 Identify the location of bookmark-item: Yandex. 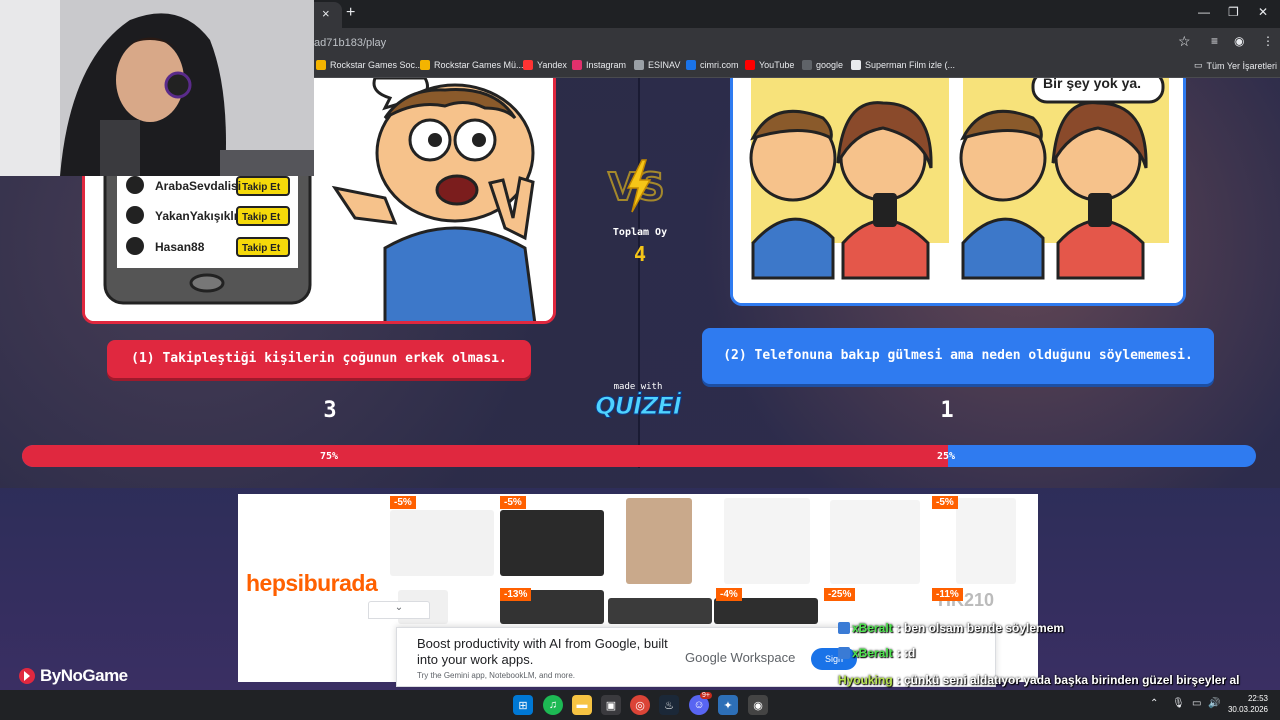
(545, 65).